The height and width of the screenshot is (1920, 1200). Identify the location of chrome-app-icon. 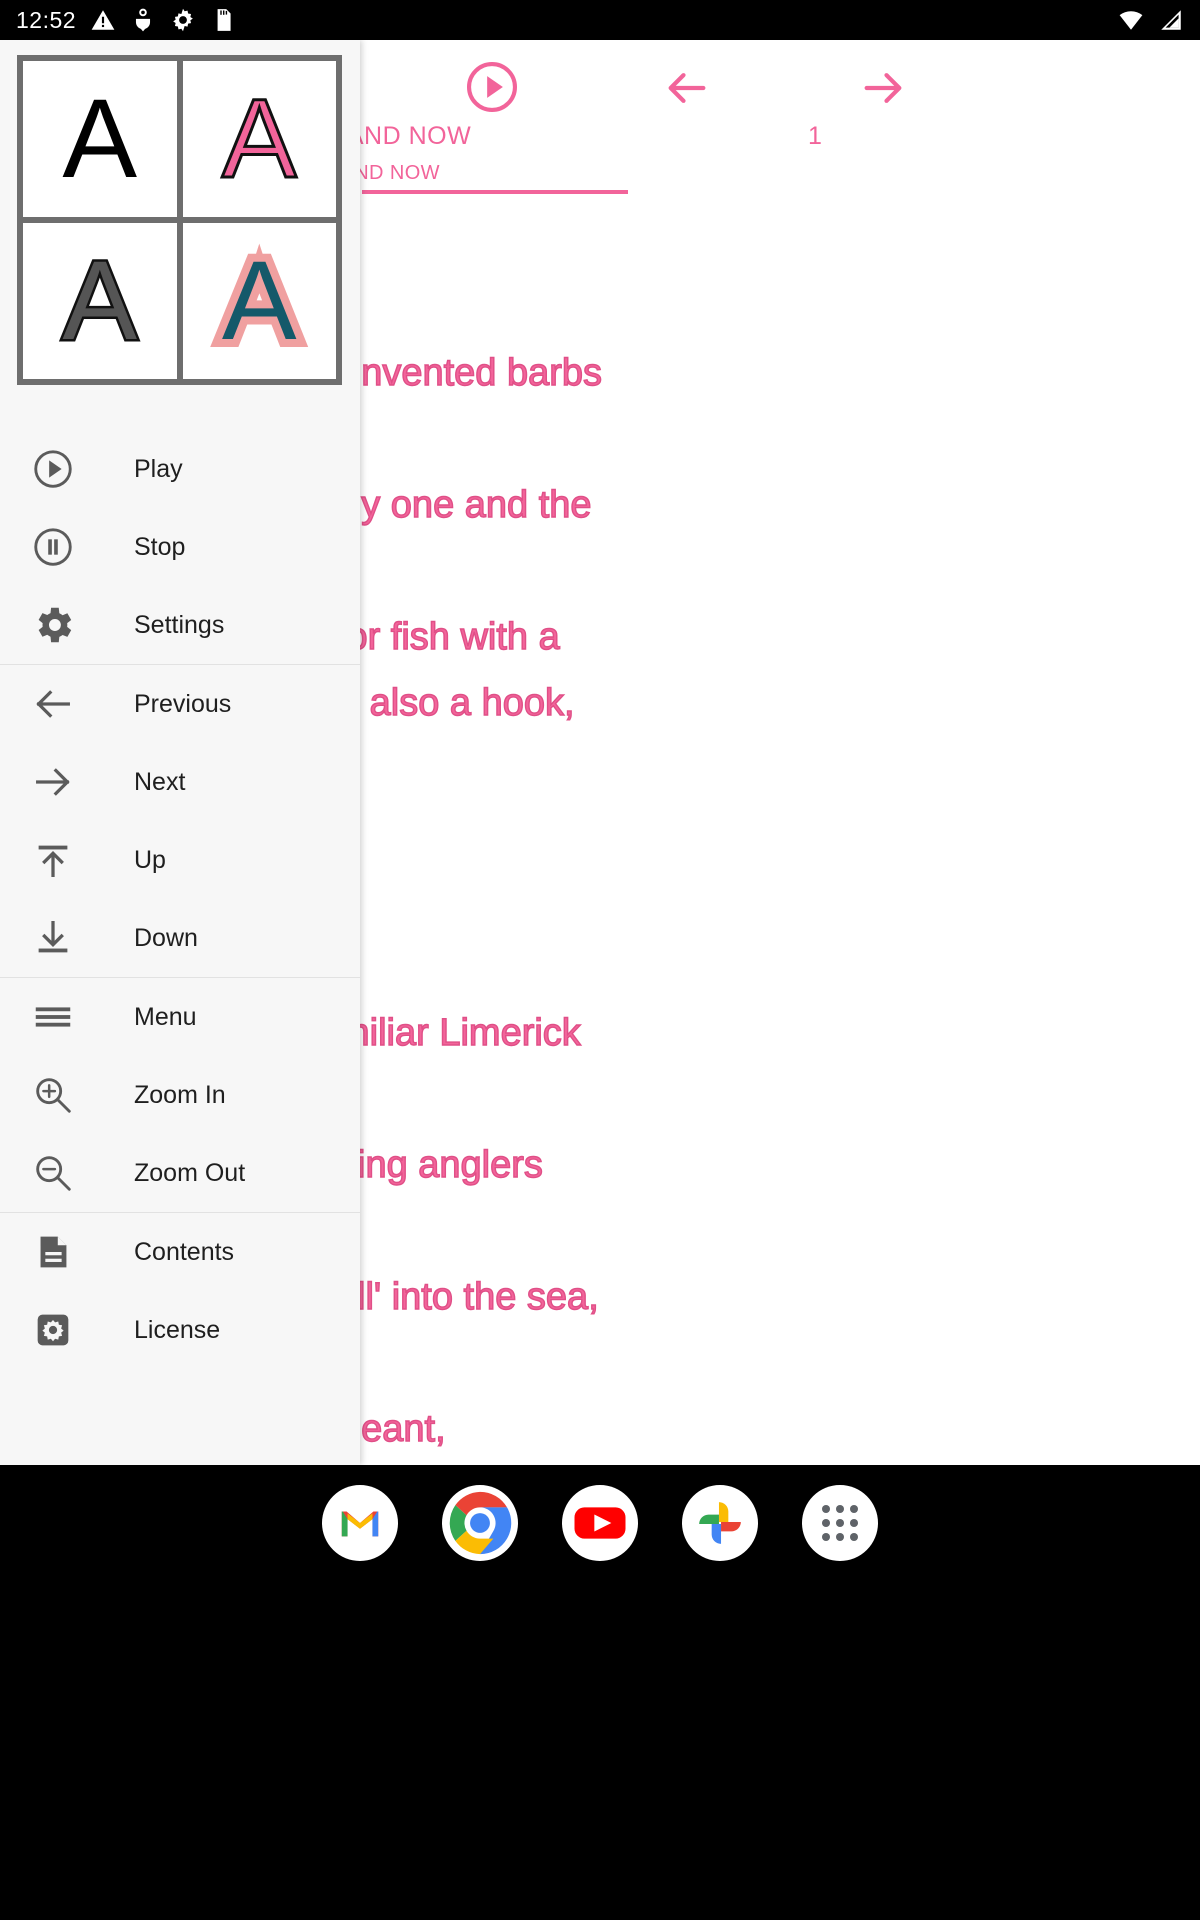
(480, 1523).